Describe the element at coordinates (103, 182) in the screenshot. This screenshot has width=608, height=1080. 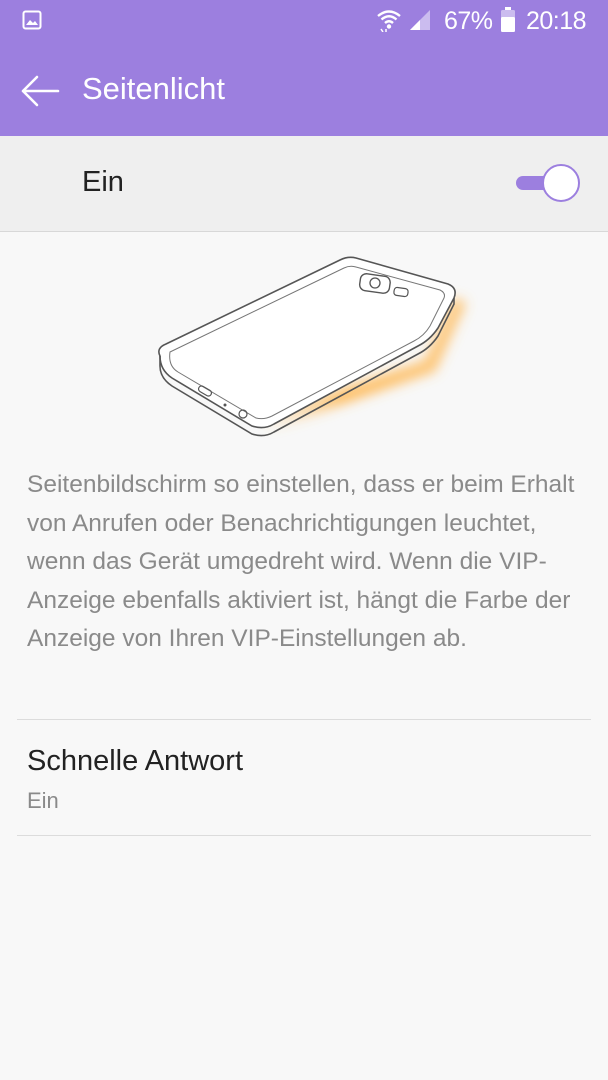
I see `master-switch-label: Ein` at that location.